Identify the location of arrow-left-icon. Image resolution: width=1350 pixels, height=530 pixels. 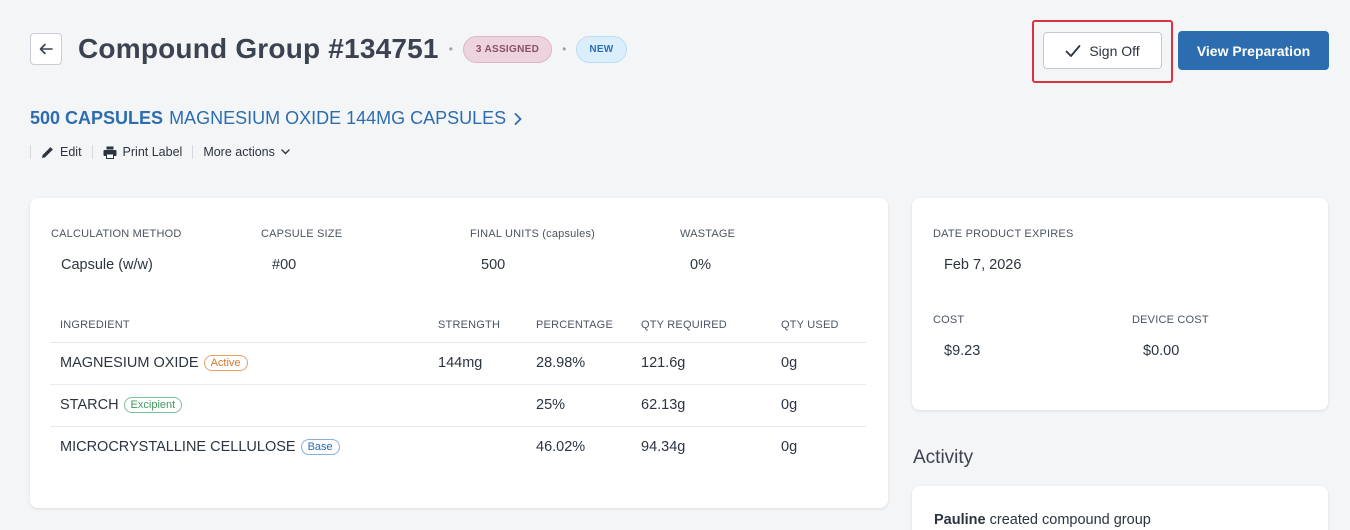
(46, 49).